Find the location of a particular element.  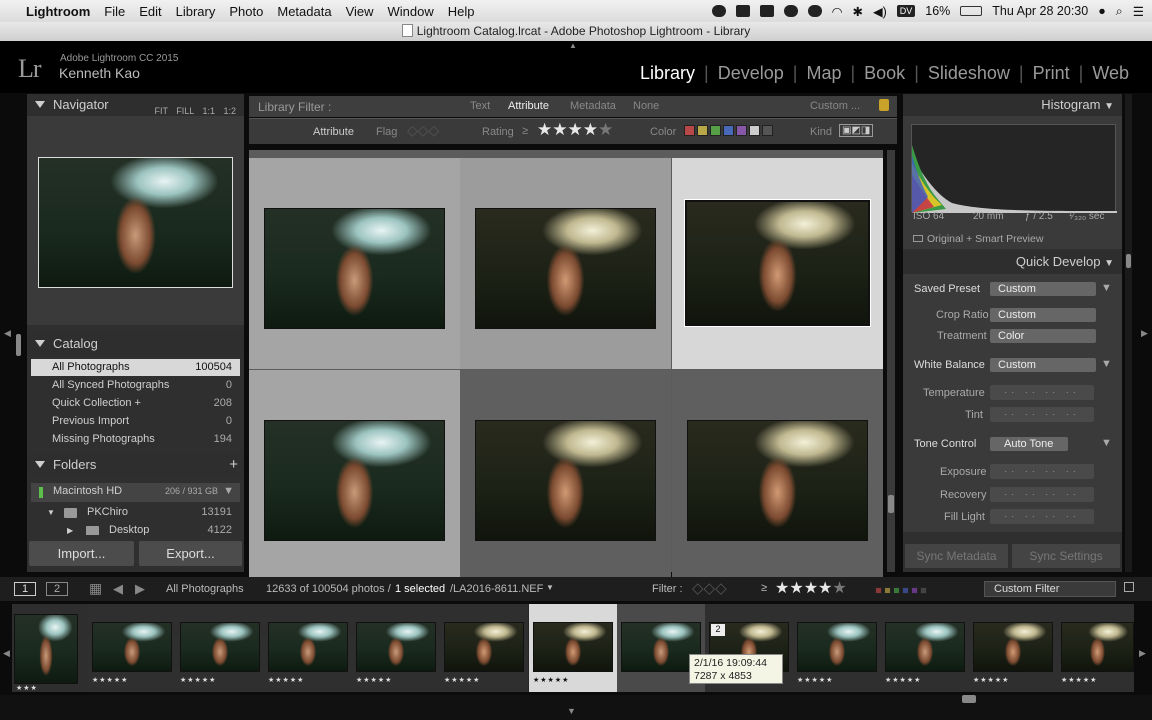

main-window-button: 1 is located at coordinates (25, 589).